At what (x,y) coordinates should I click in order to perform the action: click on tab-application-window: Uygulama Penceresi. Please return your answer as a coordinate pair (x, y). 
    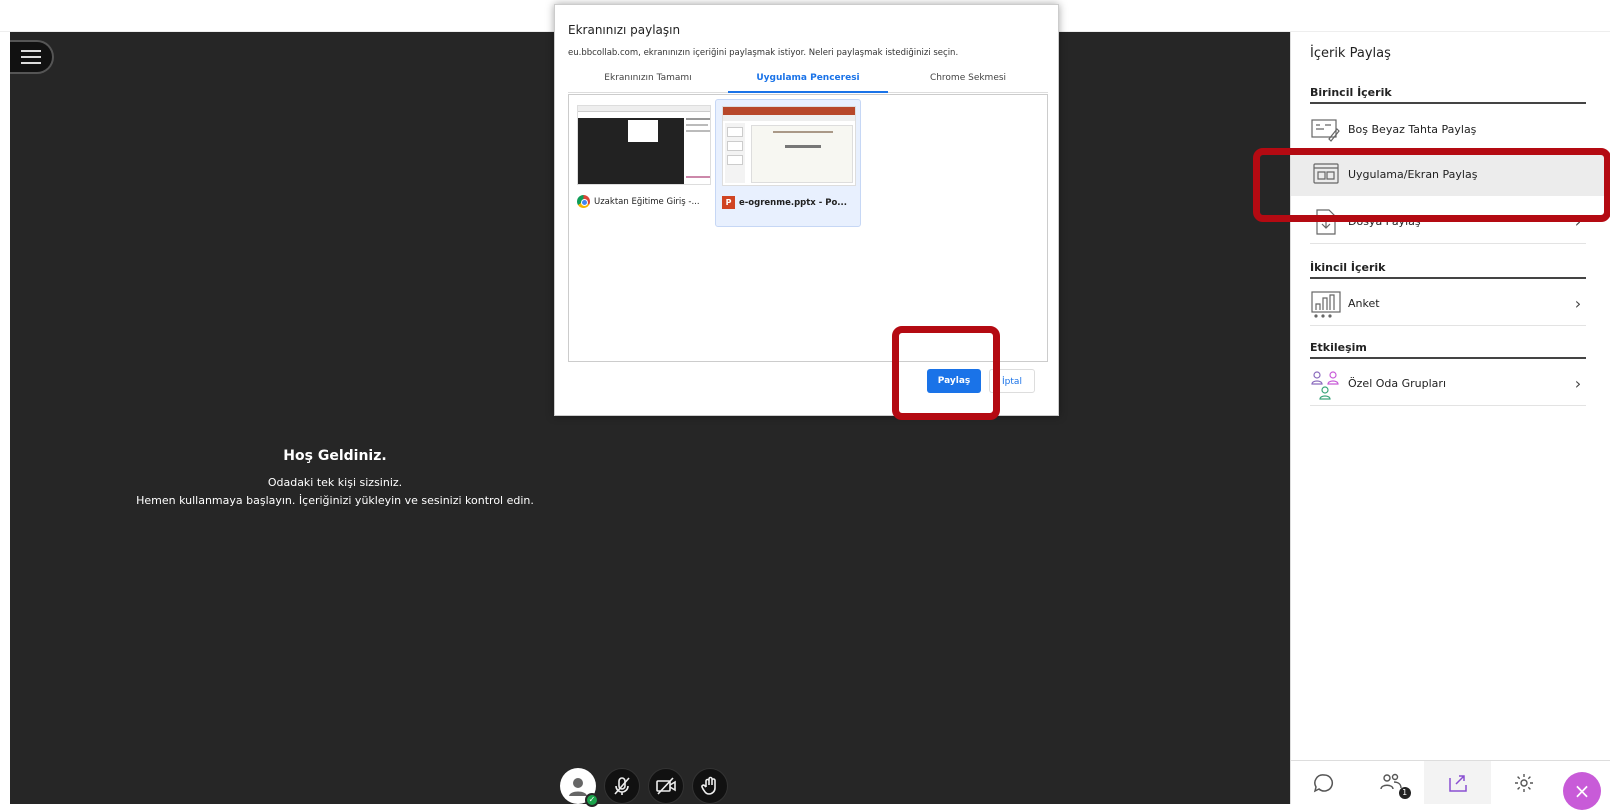
    Looking at the image, I should click on (808, 80).